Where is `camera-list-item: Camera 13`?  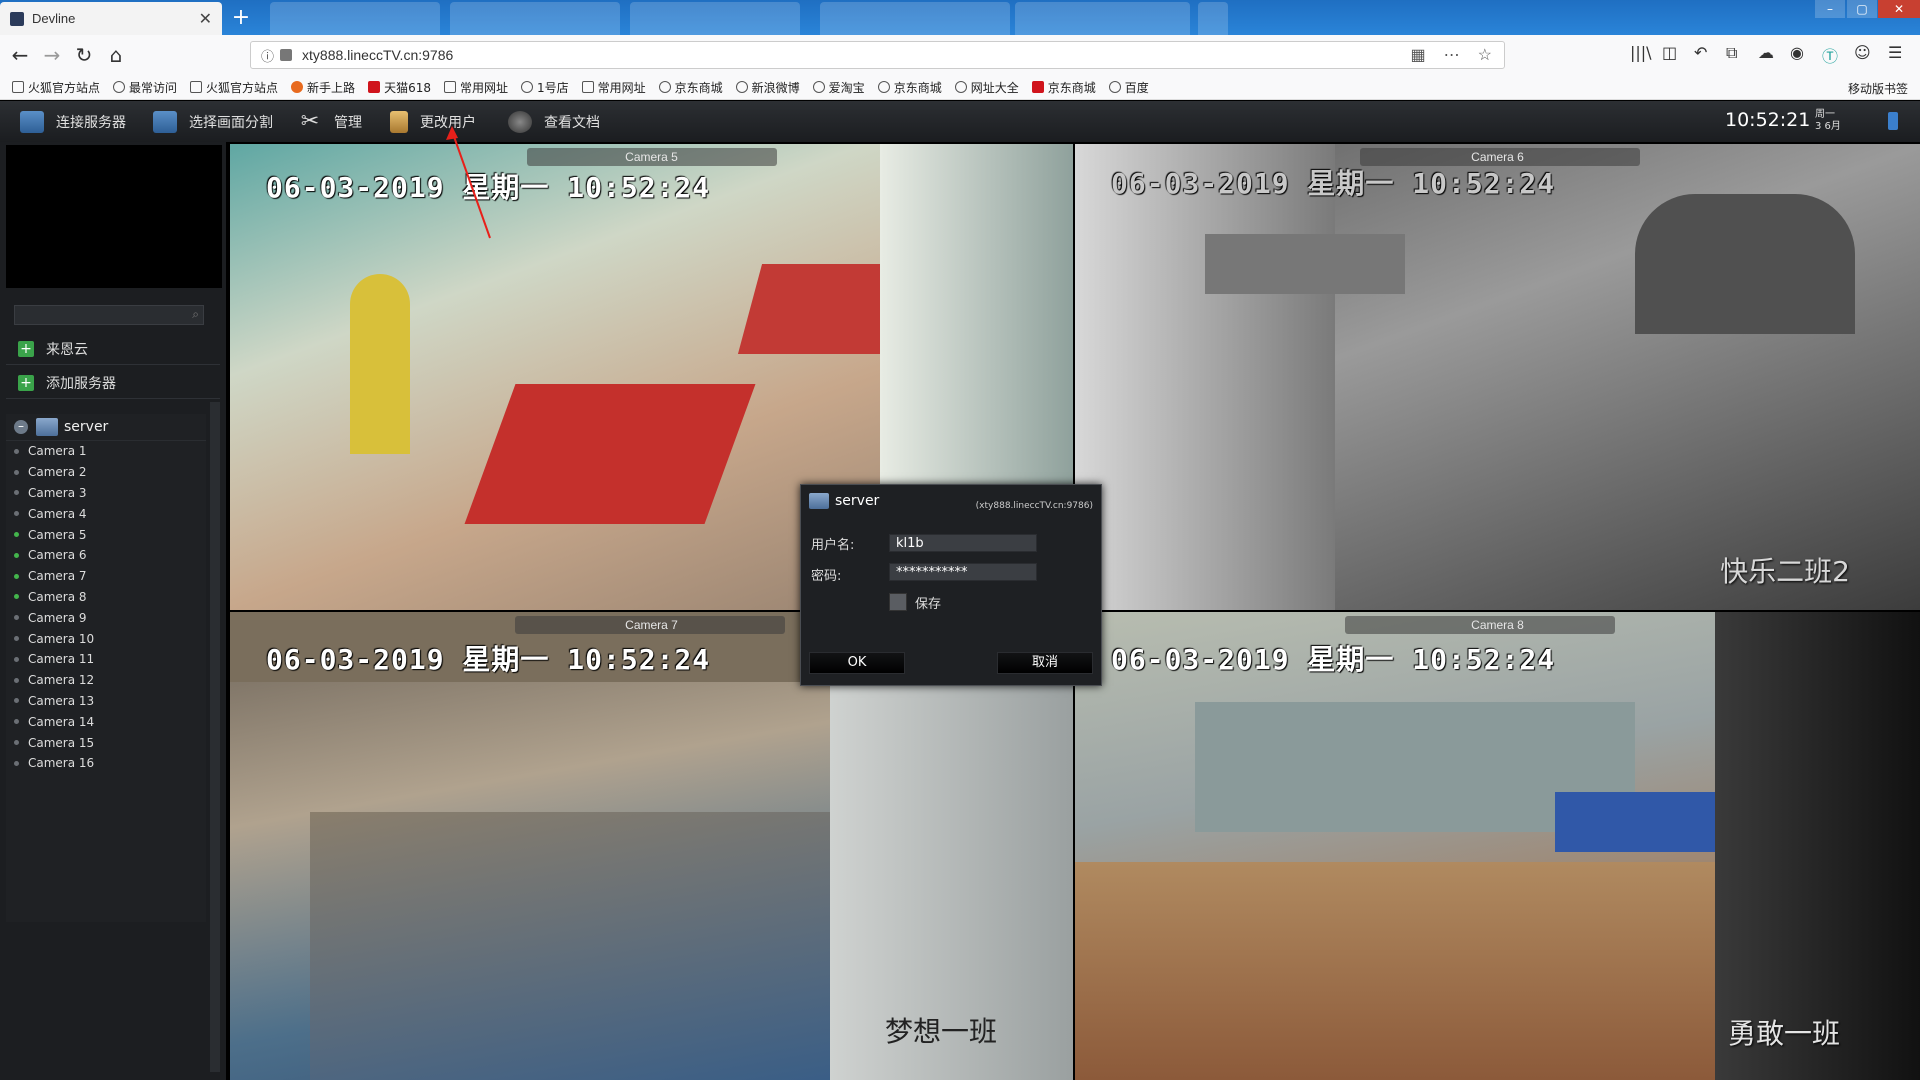 camera-list-item: Camera 13 is located at coordinates (106, 701).